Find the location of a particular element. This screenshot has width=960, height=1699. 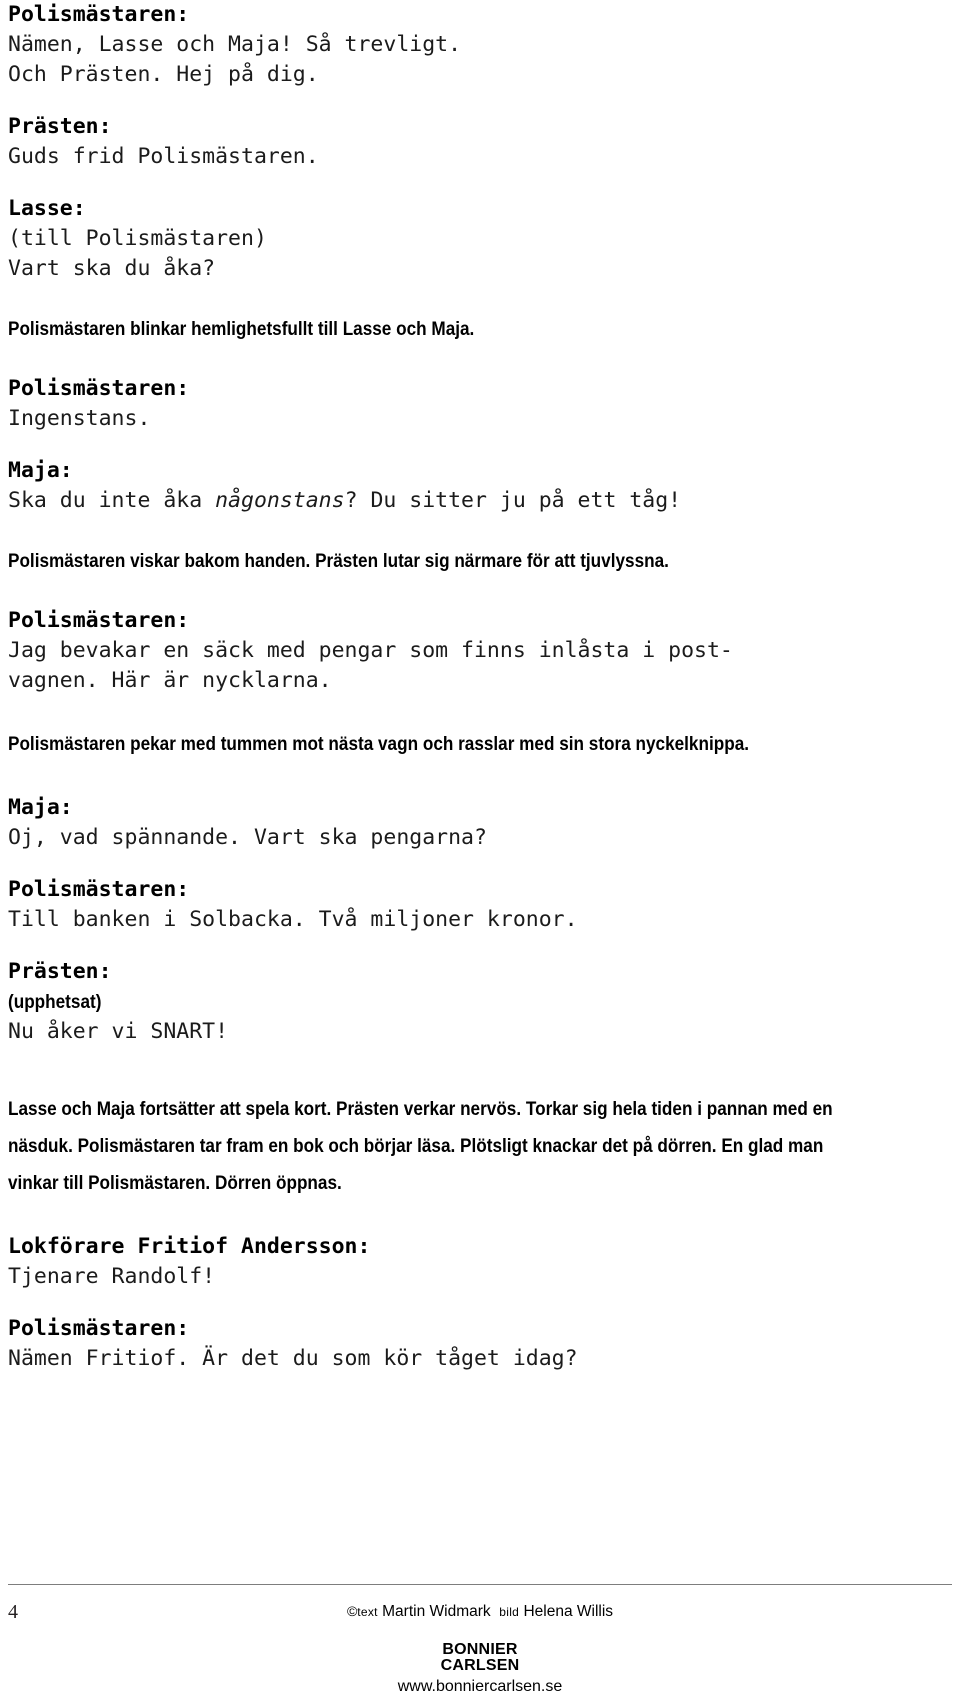

dialogue-line: Nu åker vi SNART! is located at coordinates (118, 1031).